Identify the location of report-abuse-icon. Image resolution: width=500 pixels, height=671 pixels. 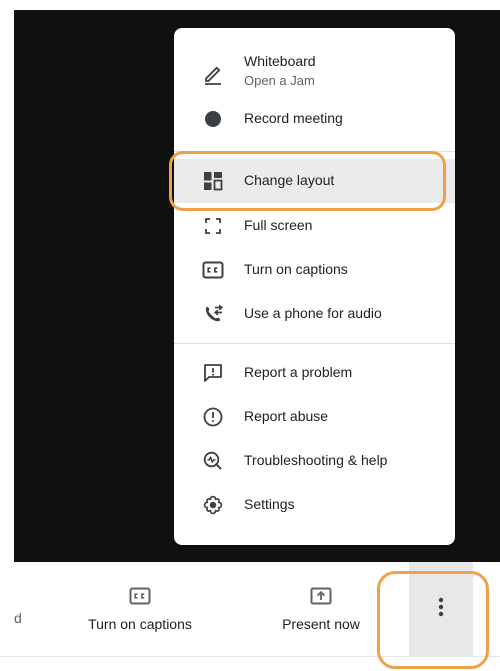
(213, 417).